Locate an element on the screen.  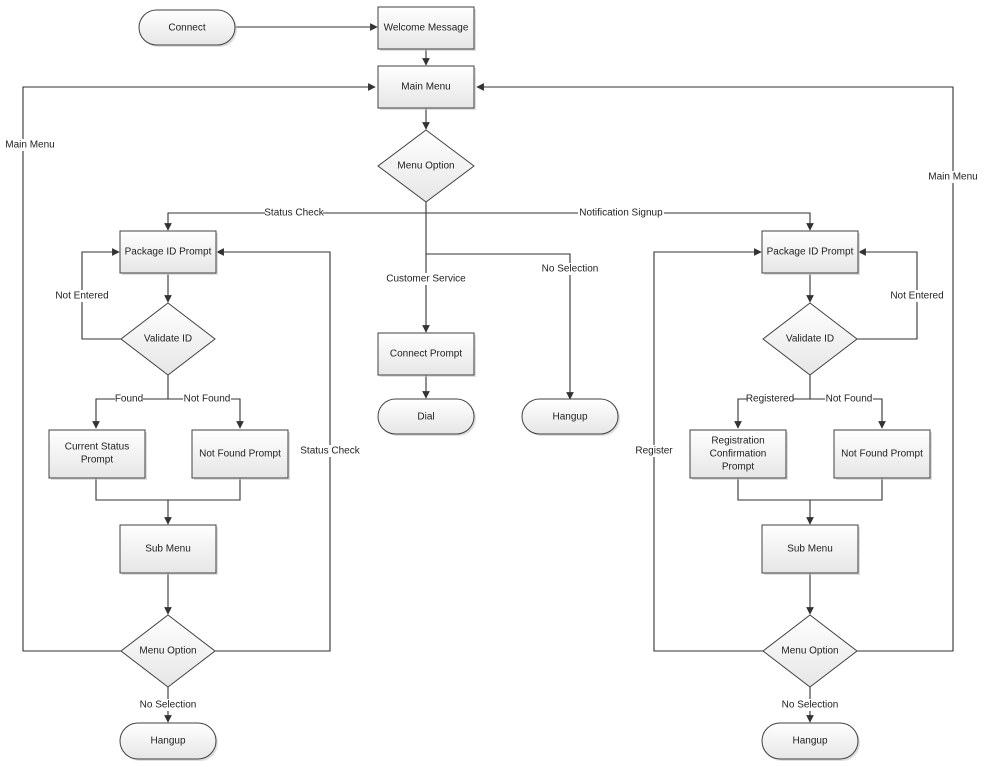
svg-text: Connect Prompt is located at coordinates (426, 354).